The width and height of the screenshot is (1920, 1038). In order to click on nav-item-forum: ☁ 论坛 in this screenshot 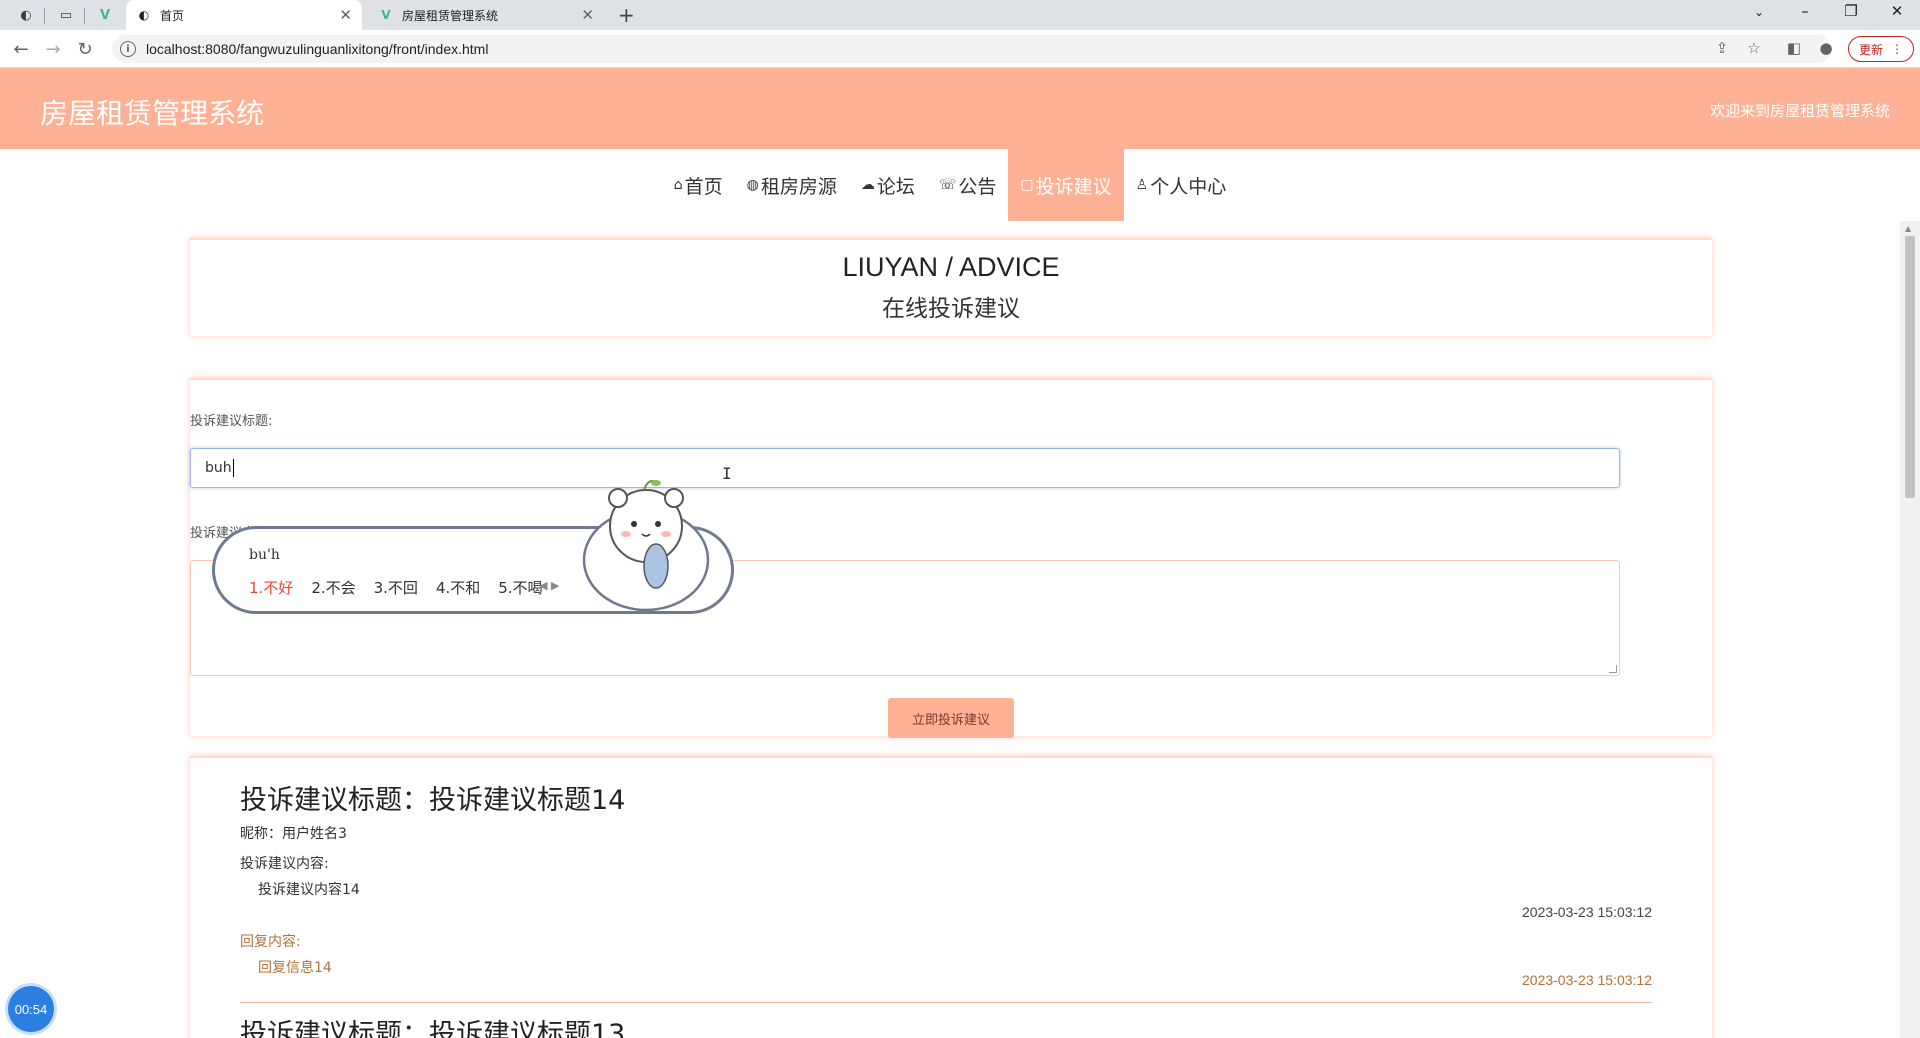, I will do `click(888, 185)`.